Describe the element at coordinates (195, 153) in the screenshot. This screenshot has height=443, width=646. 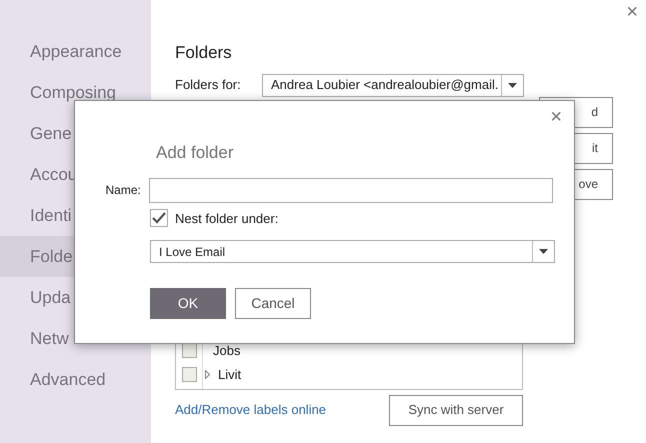
I see `dialog-title: Add folder` at that location.